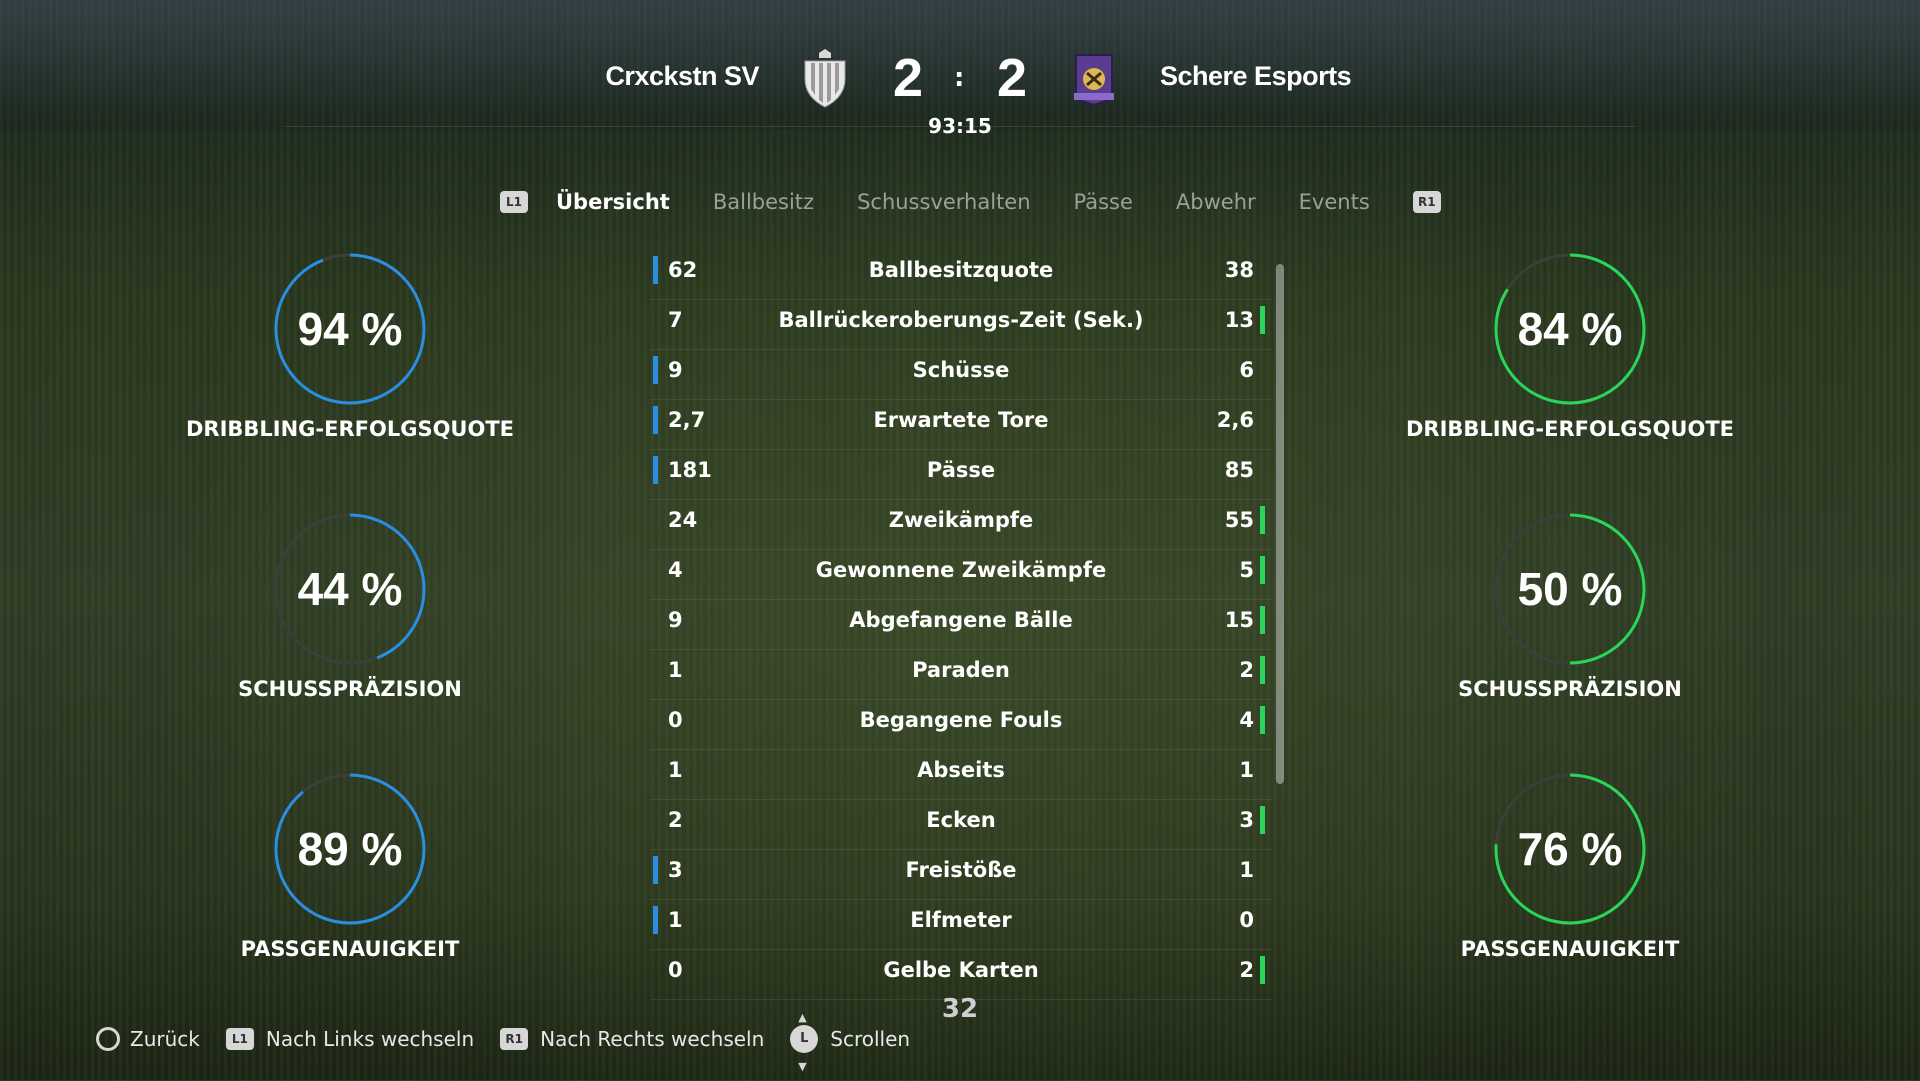  I want to click on stat-row: 9 Abgefangene Bälle 15, so click(961, 625).